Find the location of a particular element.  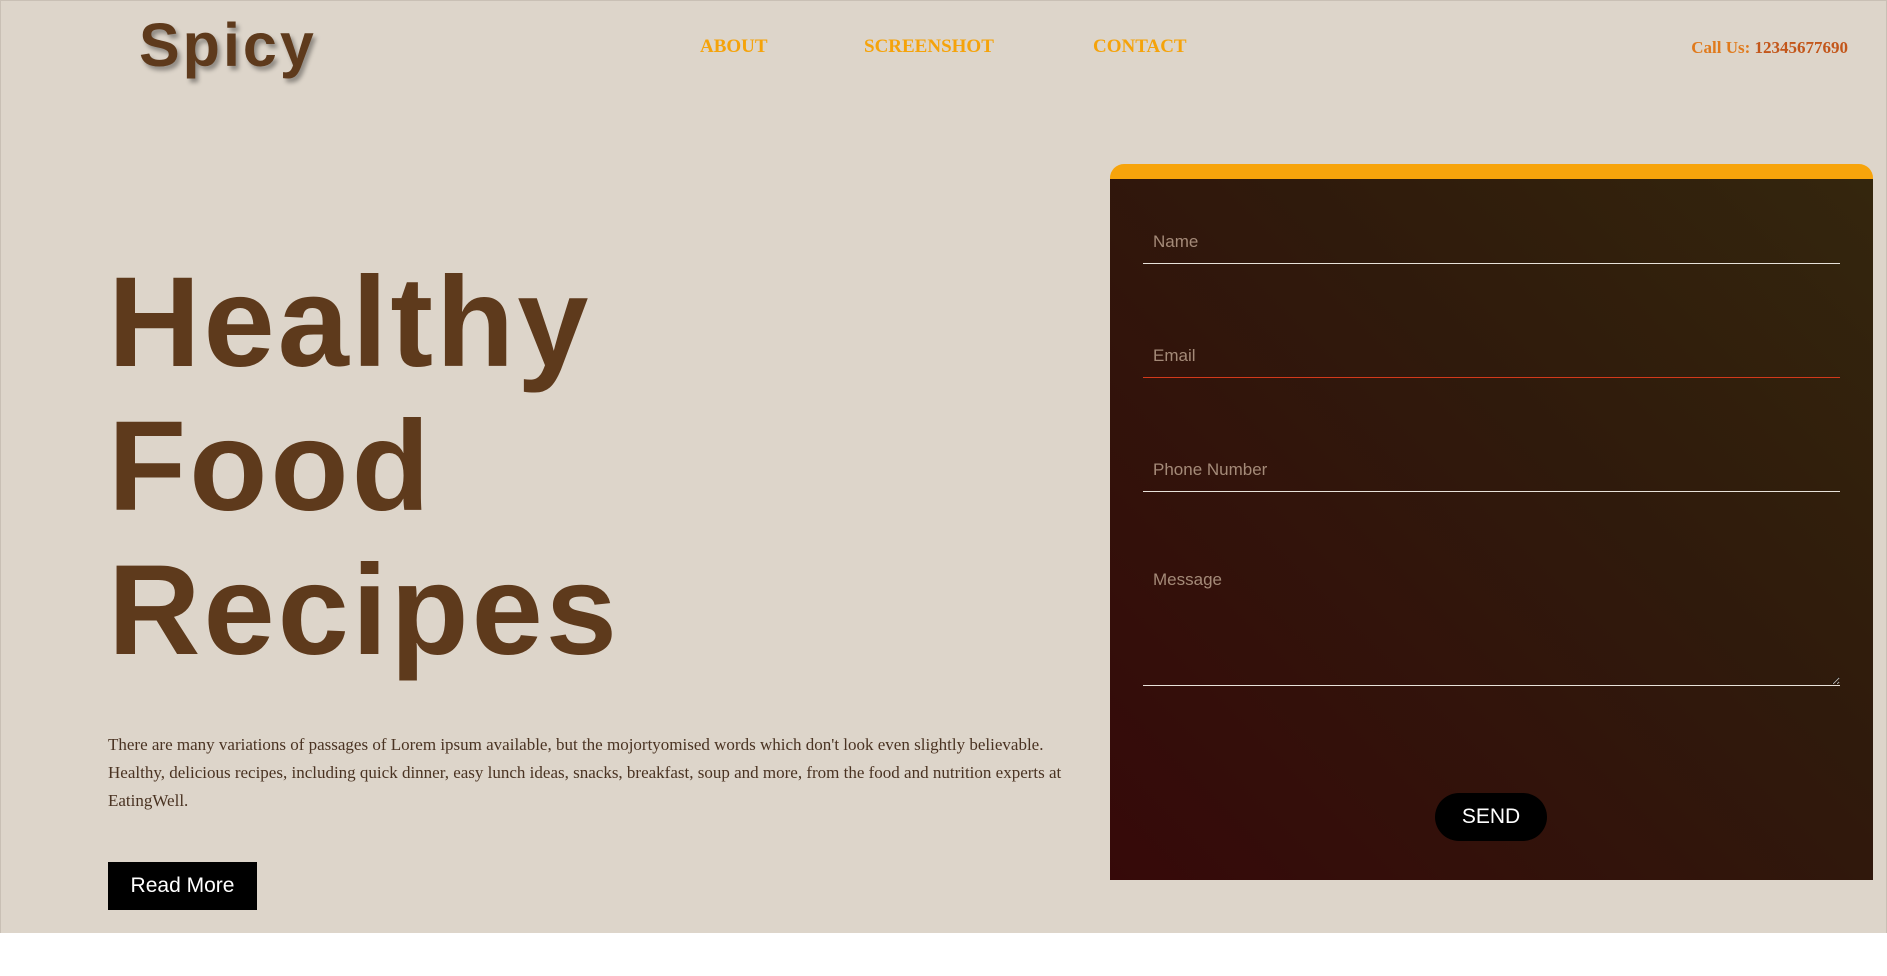

call-us-number: 12345677690 is located at coordinates (1802, 47).